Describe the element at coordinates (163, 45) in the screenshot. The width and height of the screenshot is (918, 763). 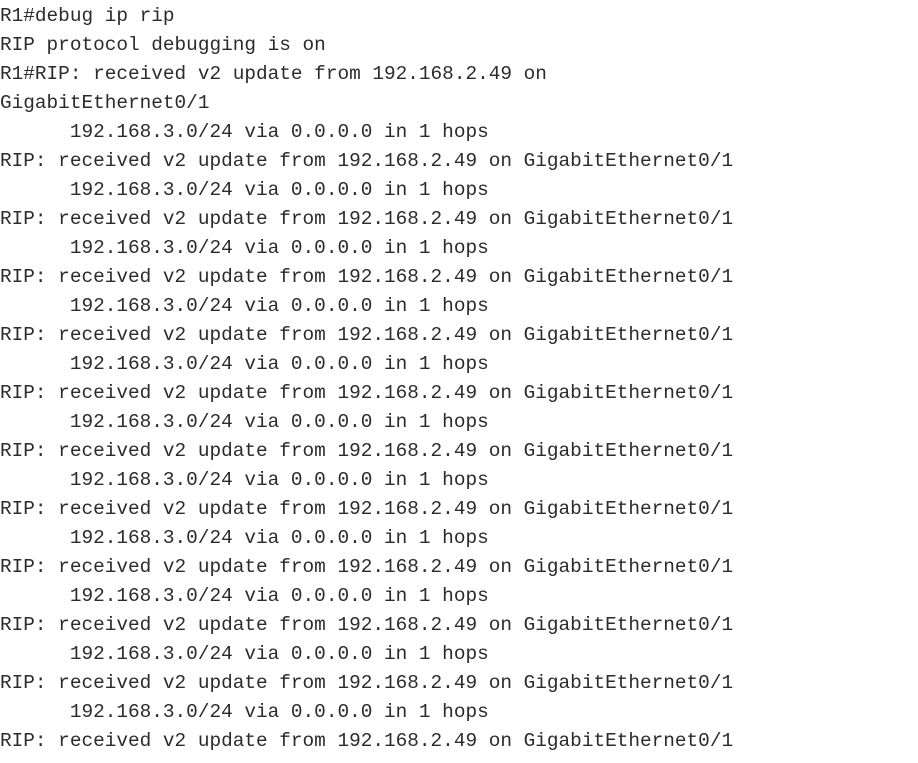
I see `console-line: RIP protocol debugging is on` at that location.